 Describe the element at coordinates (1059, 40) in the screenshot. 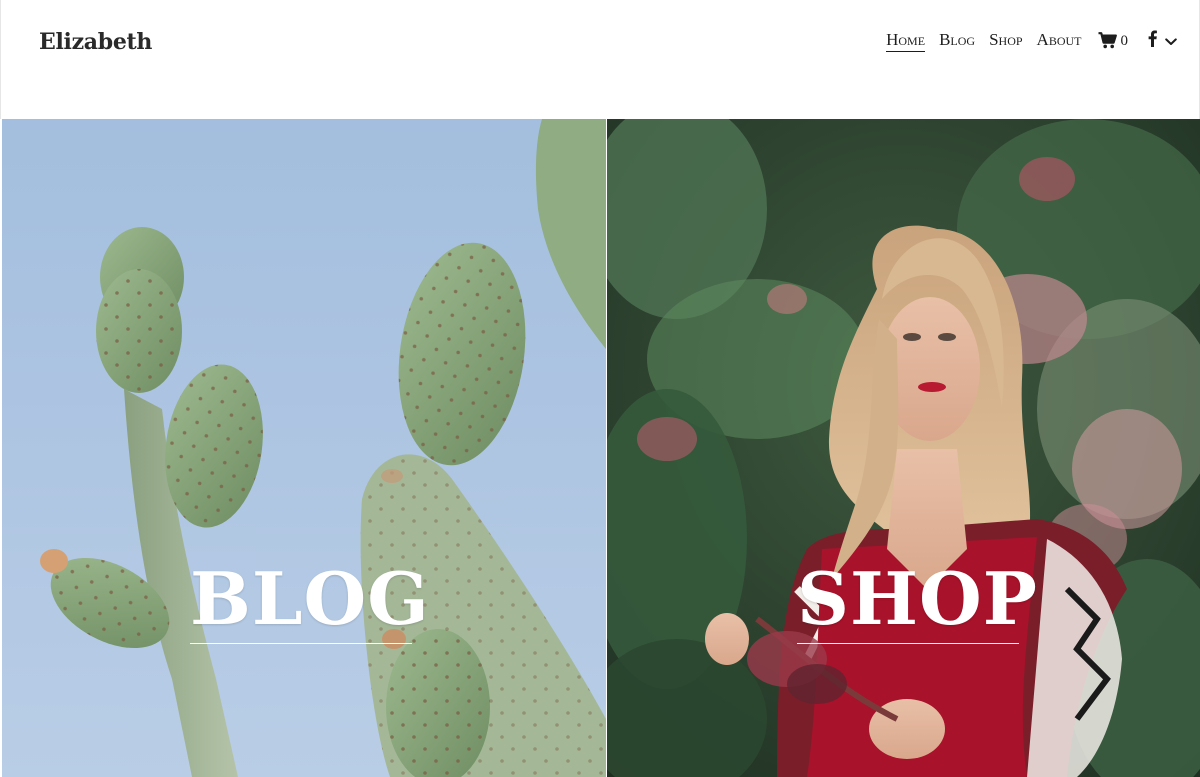

I see `nav-about: About` at that location.